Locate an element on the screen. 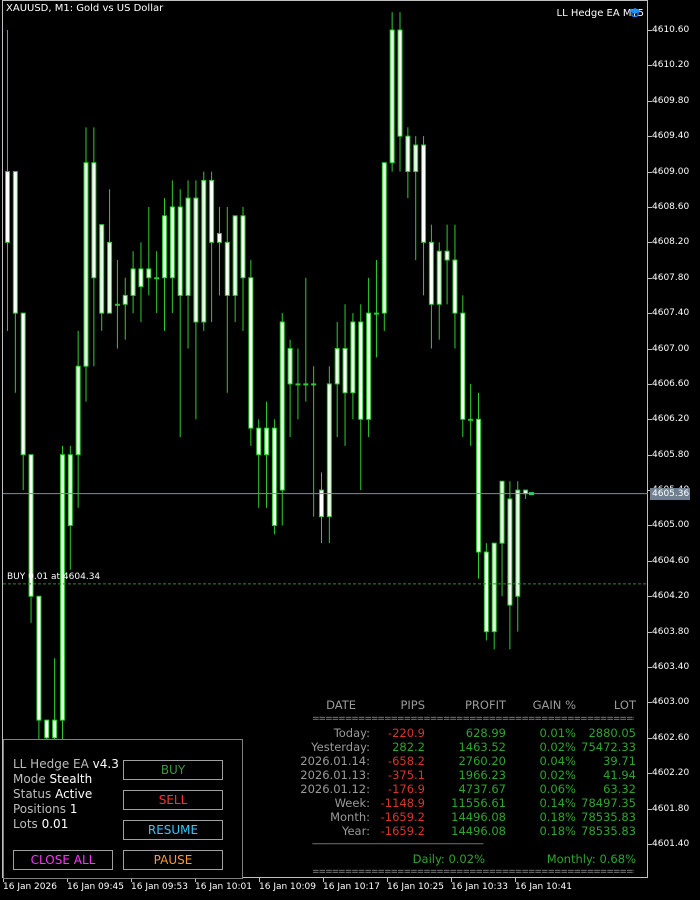 The width and height of the screenshot is (700, 900). daily-gain: Daily: 0.02% is located at coordinates (448, 859).